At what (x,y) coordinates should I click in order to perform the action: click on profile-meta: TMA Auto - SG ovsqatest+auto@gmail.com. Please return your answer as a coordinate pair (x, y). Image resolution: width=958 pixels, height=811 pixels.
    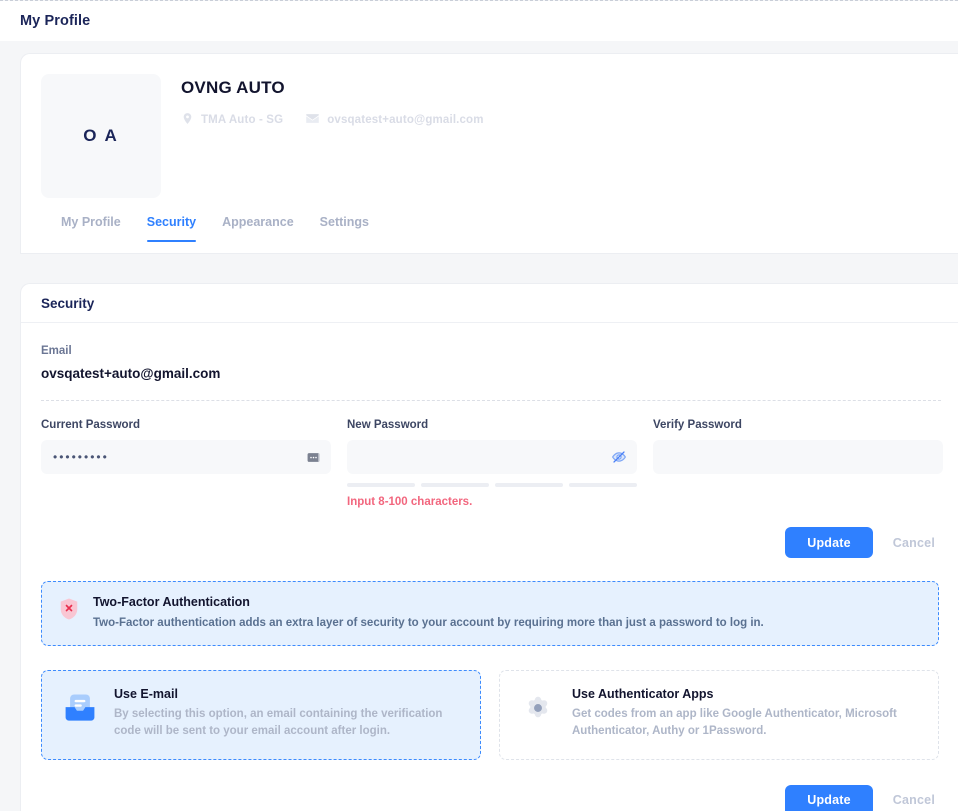
    Looking at the image, I should click on (332, 120).